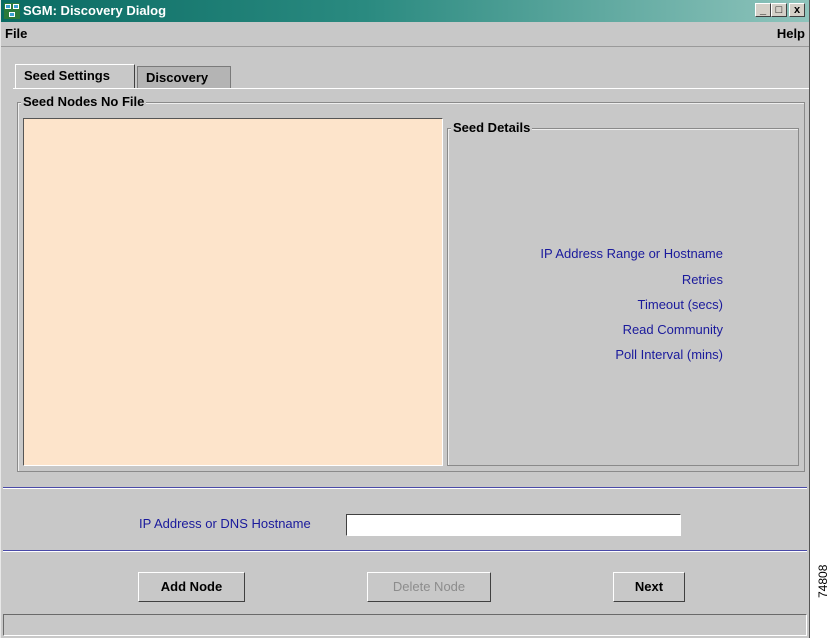 The height and width of the screenshot is (638, 836). Describe the element at coordinates (12, 11) in the screenshot. I see `app-network-icon` at that location.